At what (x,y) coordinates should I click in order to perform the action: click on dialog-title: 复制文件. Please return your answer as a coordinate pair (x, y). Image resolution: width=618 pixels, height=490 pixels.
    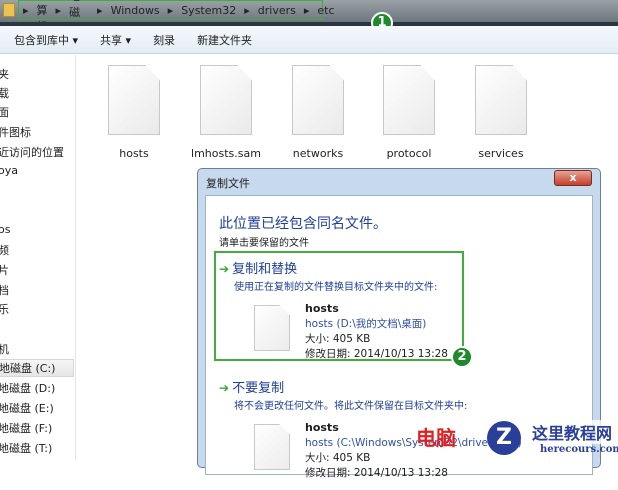
    Looking at the image, I should click on (228, 183).